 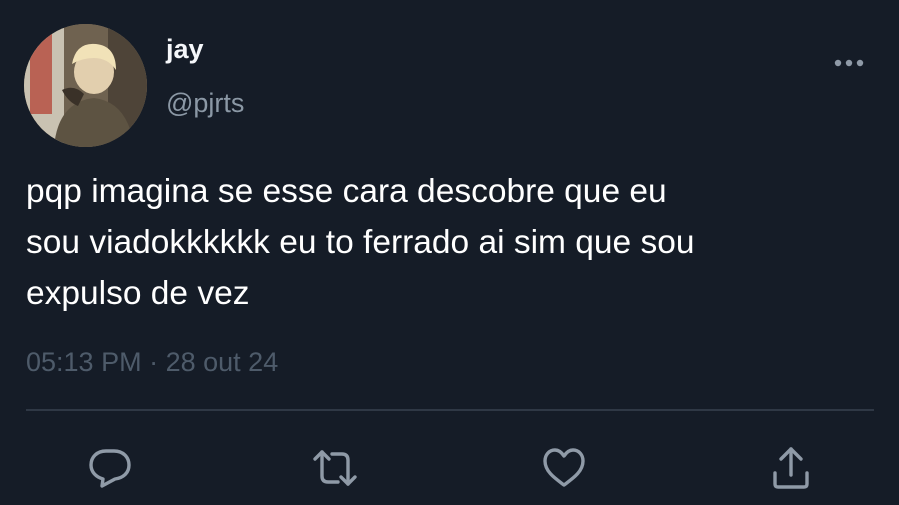 What do you see at coordinates (205, 103) in the screenshot?
I see `username-handle: @pjrts` at bounding box center [205, 103].